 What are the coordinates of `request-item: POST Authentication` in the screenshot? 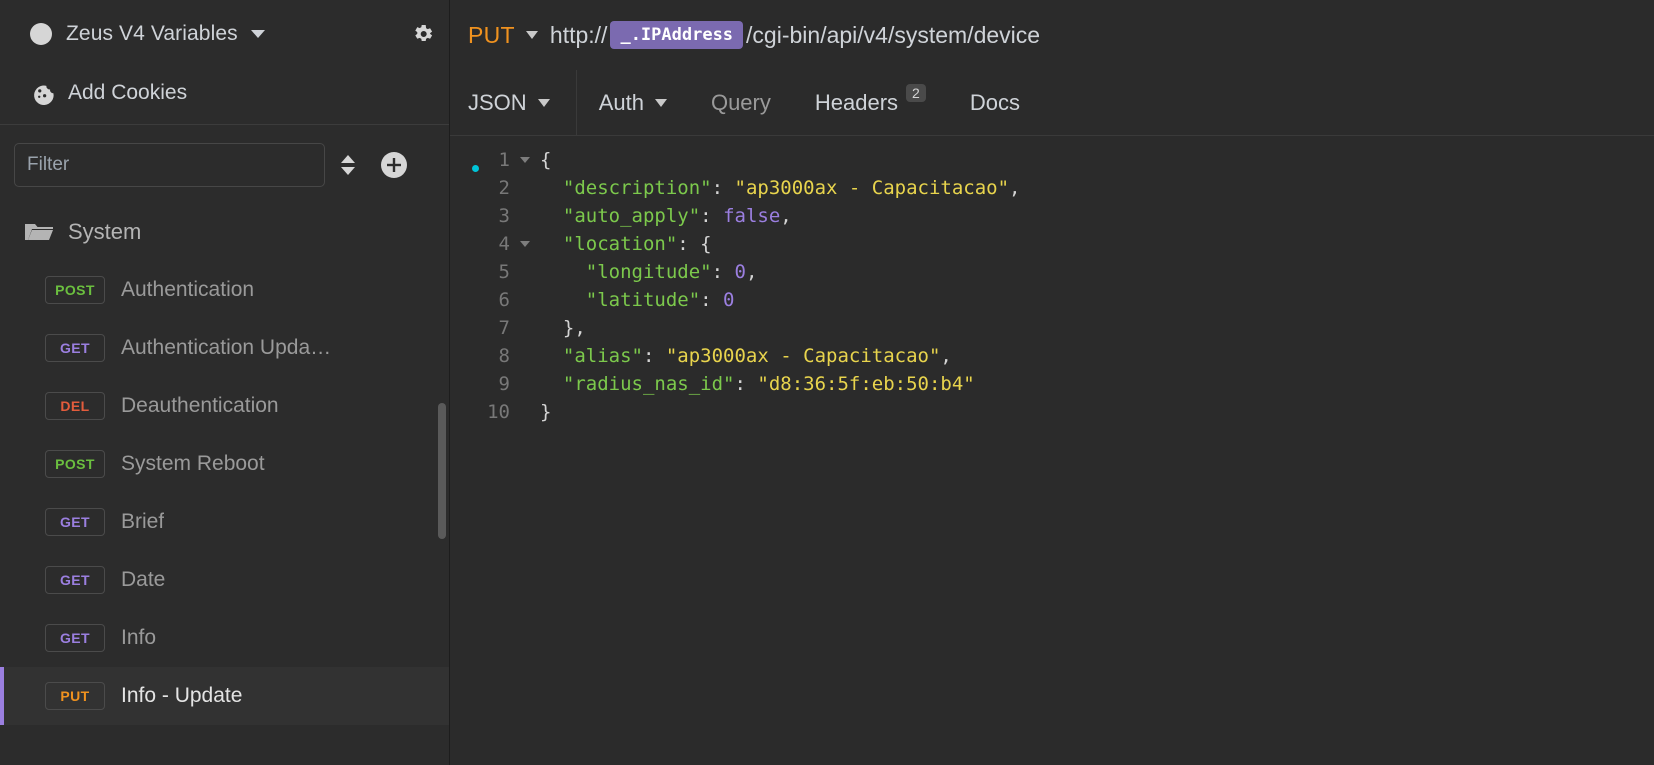 It's located at (224, 290).